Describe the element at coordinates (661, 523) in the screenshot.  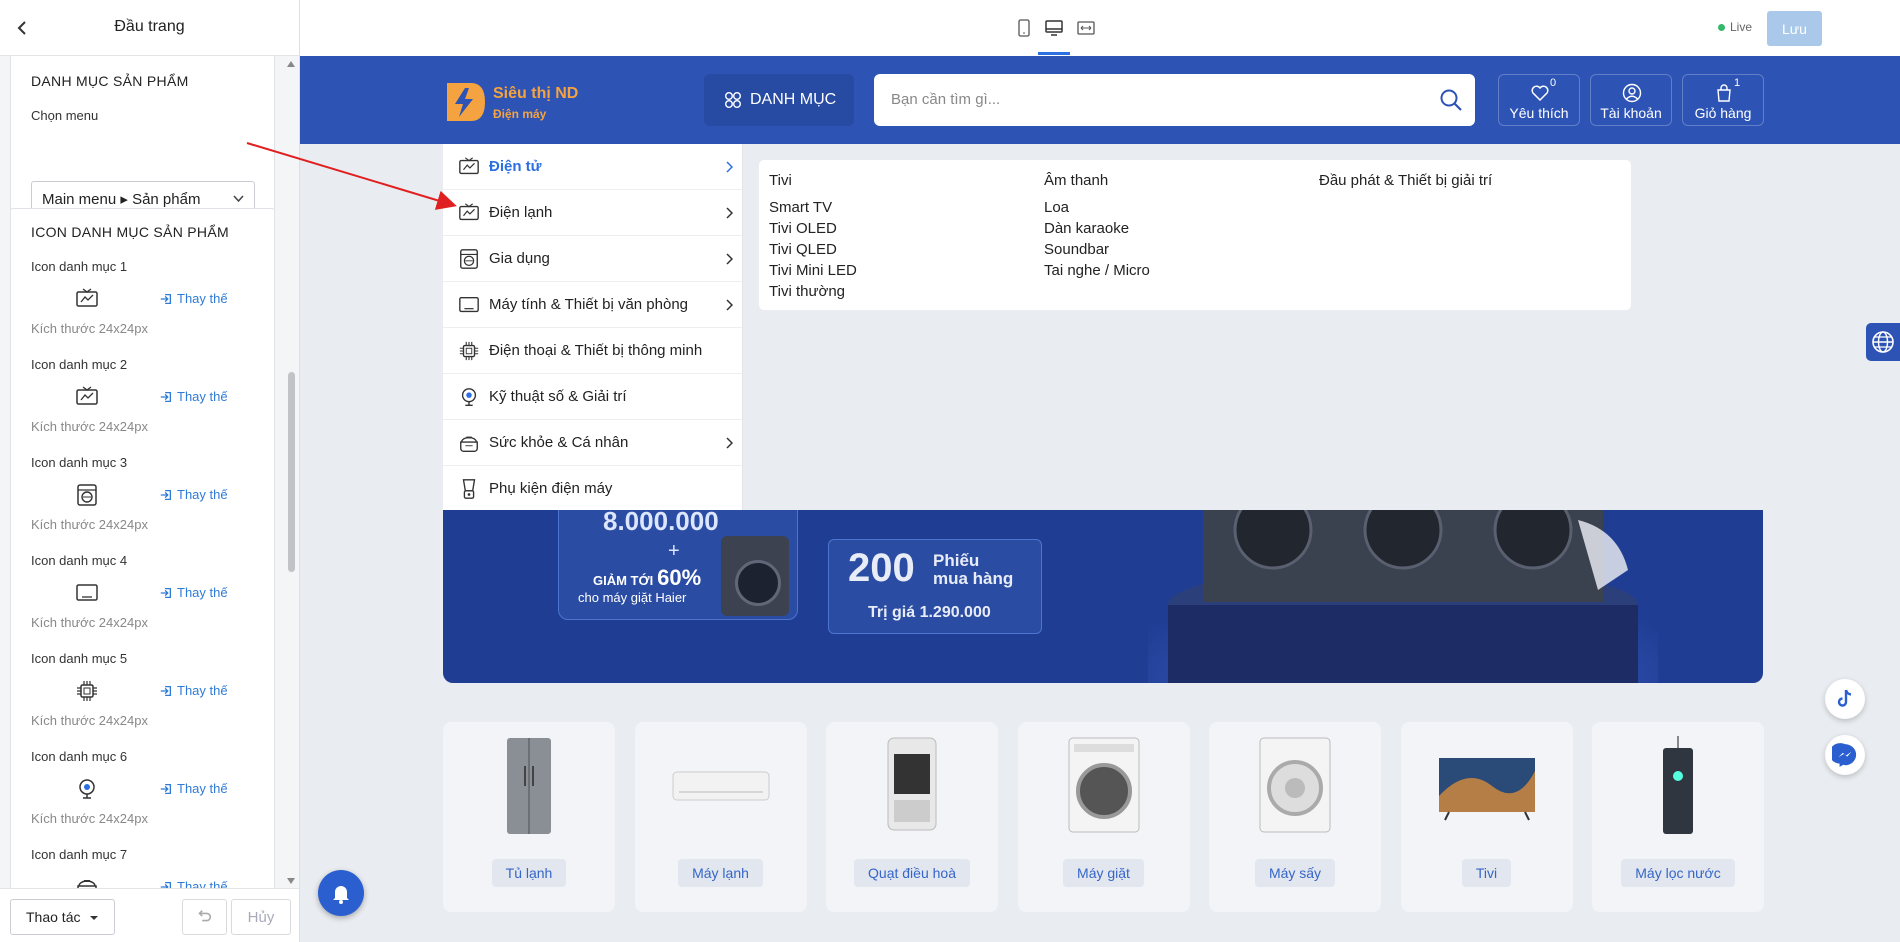
I see `banner-amount: 8.000.000` at that location.